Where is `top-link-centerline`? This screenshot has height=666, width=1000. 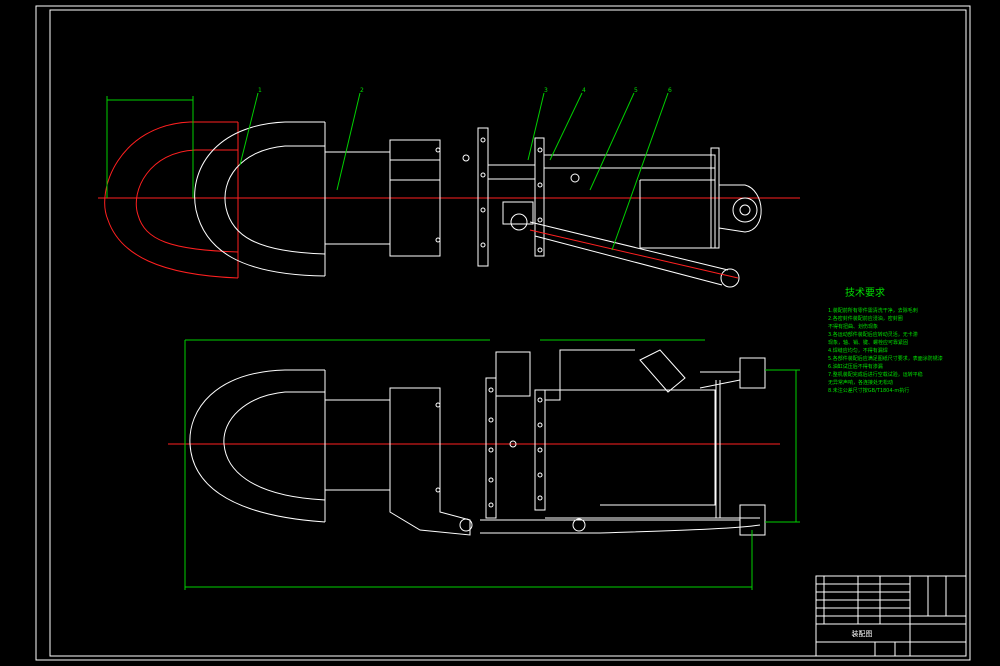
top-link-centerline is located at coordinates (634, 254).